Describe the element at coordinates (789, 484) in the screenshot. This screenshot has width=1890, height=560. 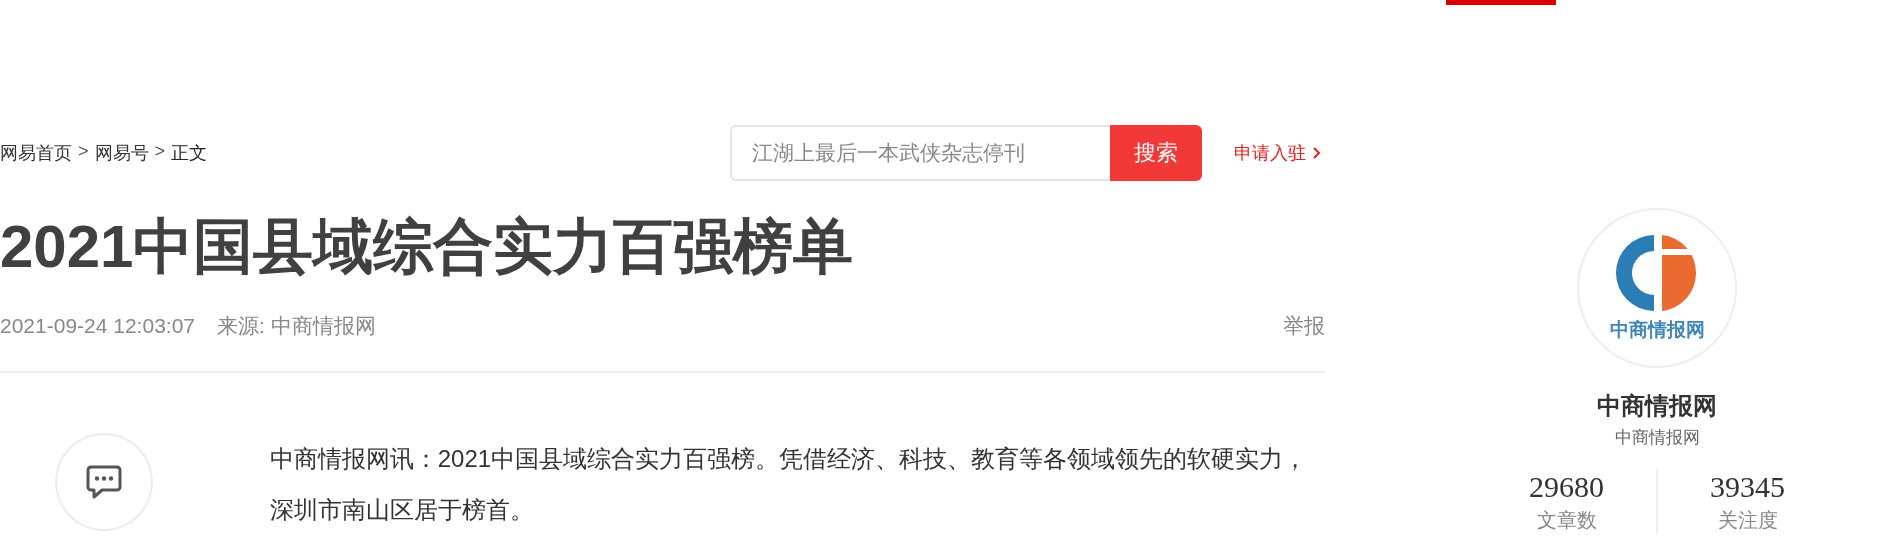
I see `article-paragraph: 中商情报网讯：2021中国县域综合实力百强榜。凭借经济、科技、教育等各领域领先的软硬实力，深圳市南山区居于榜首。` at that location.